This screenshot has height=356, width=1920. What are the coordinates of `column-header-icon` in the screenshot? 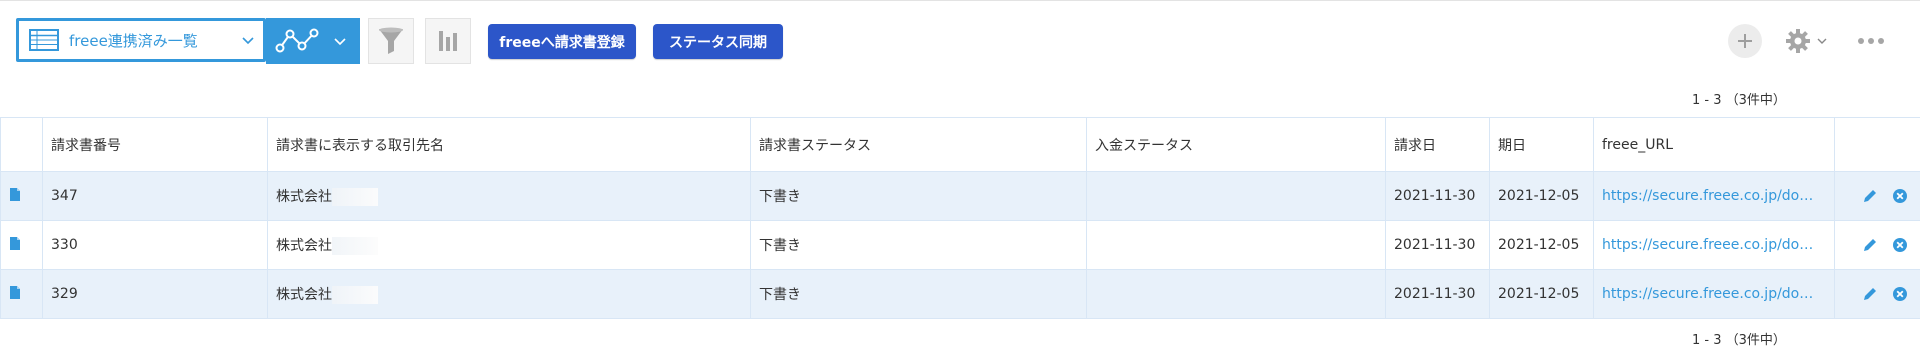 It's located at (21, 144).